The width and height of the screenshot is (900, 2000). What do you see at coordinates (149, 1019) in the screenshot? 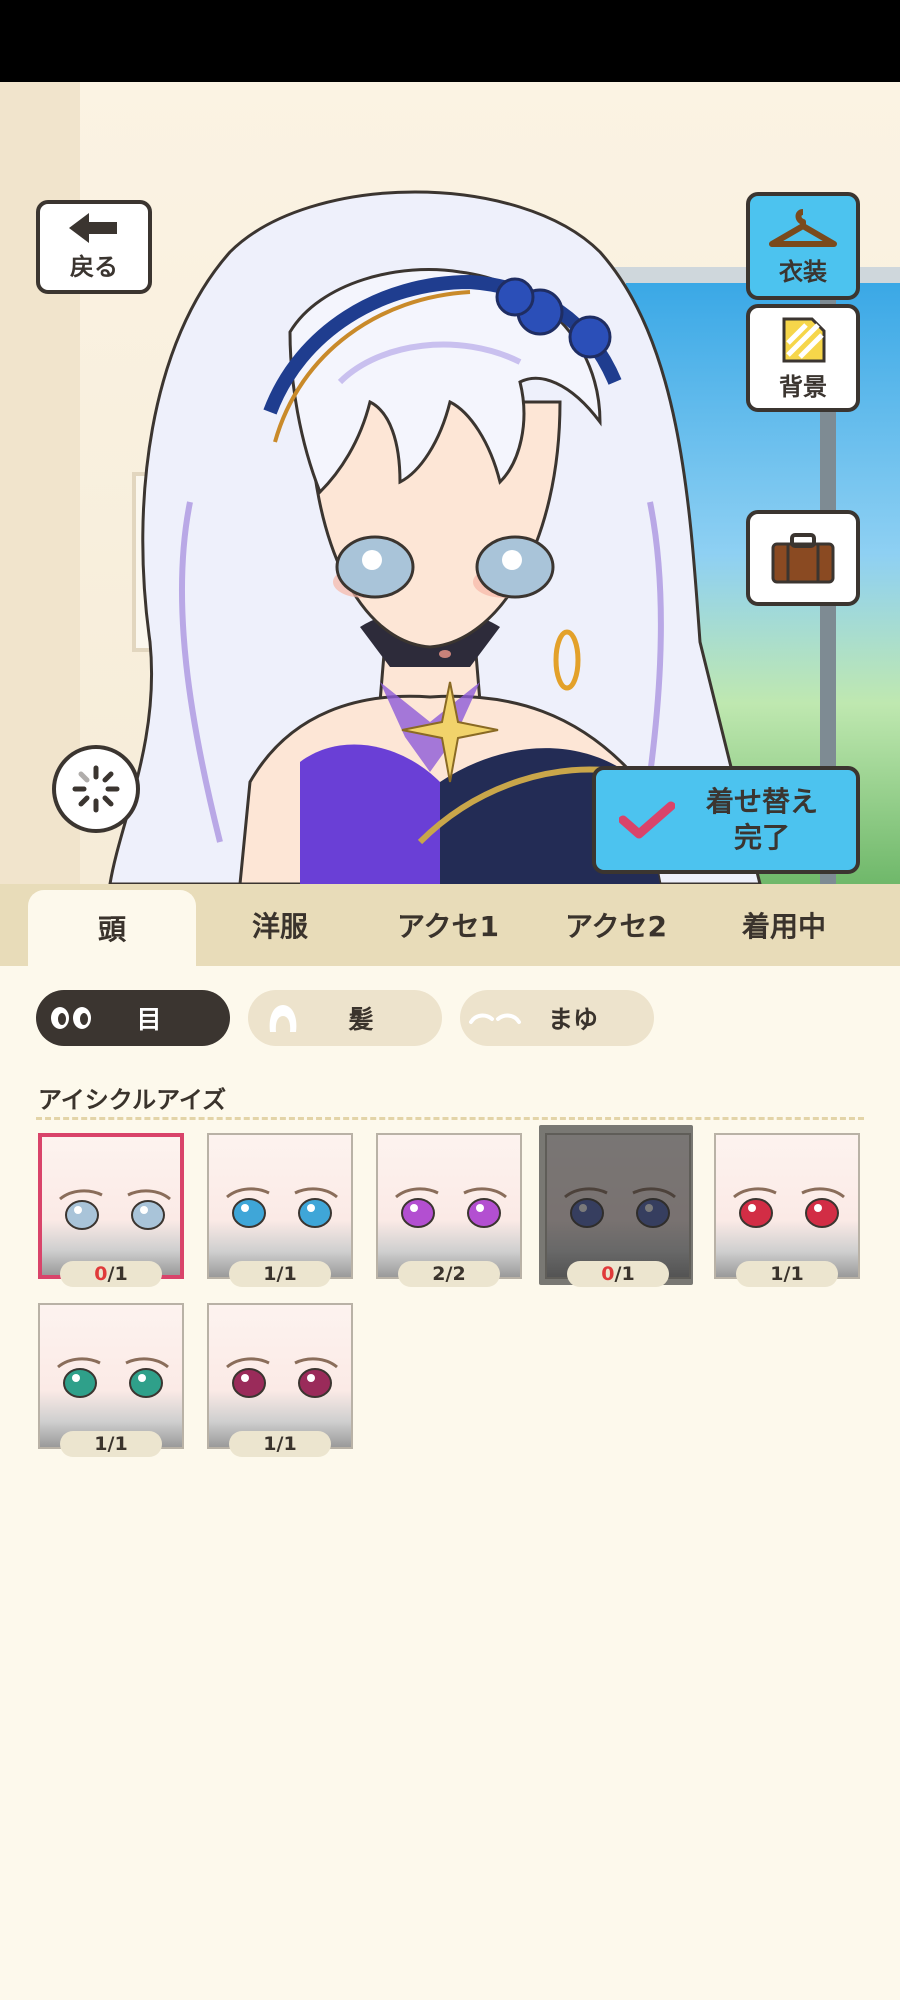
I see `subtab-eyes-label: 目` at bounding box center [149, 1019].